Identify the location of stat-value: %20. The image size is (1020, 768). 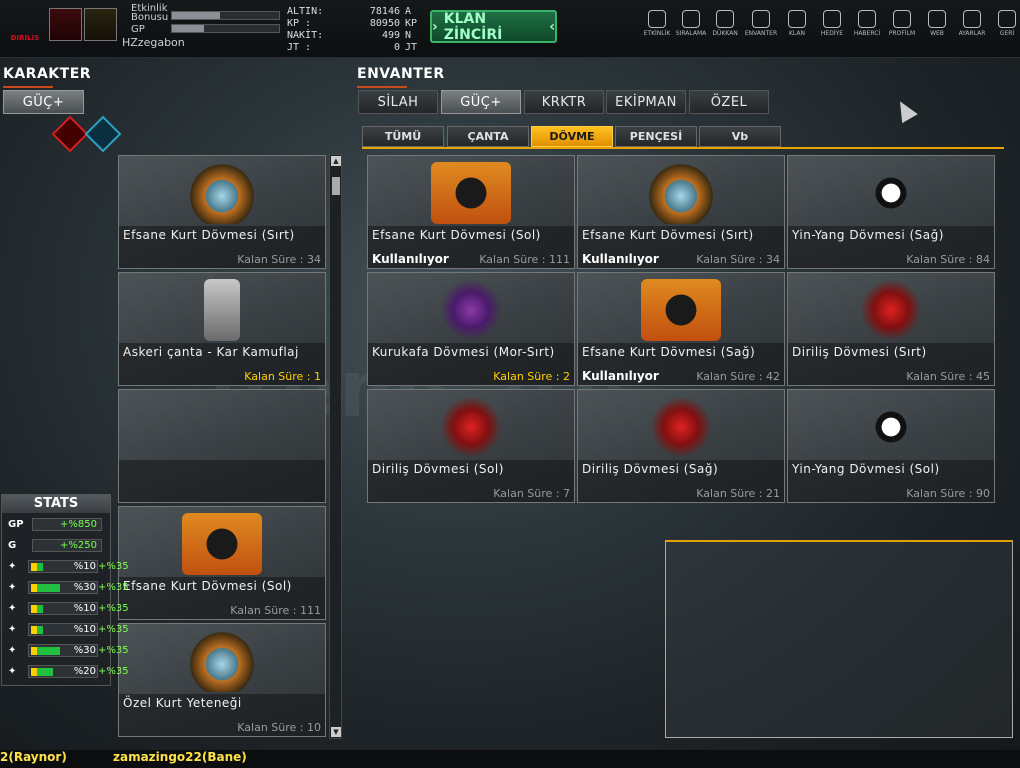
(84, 671).